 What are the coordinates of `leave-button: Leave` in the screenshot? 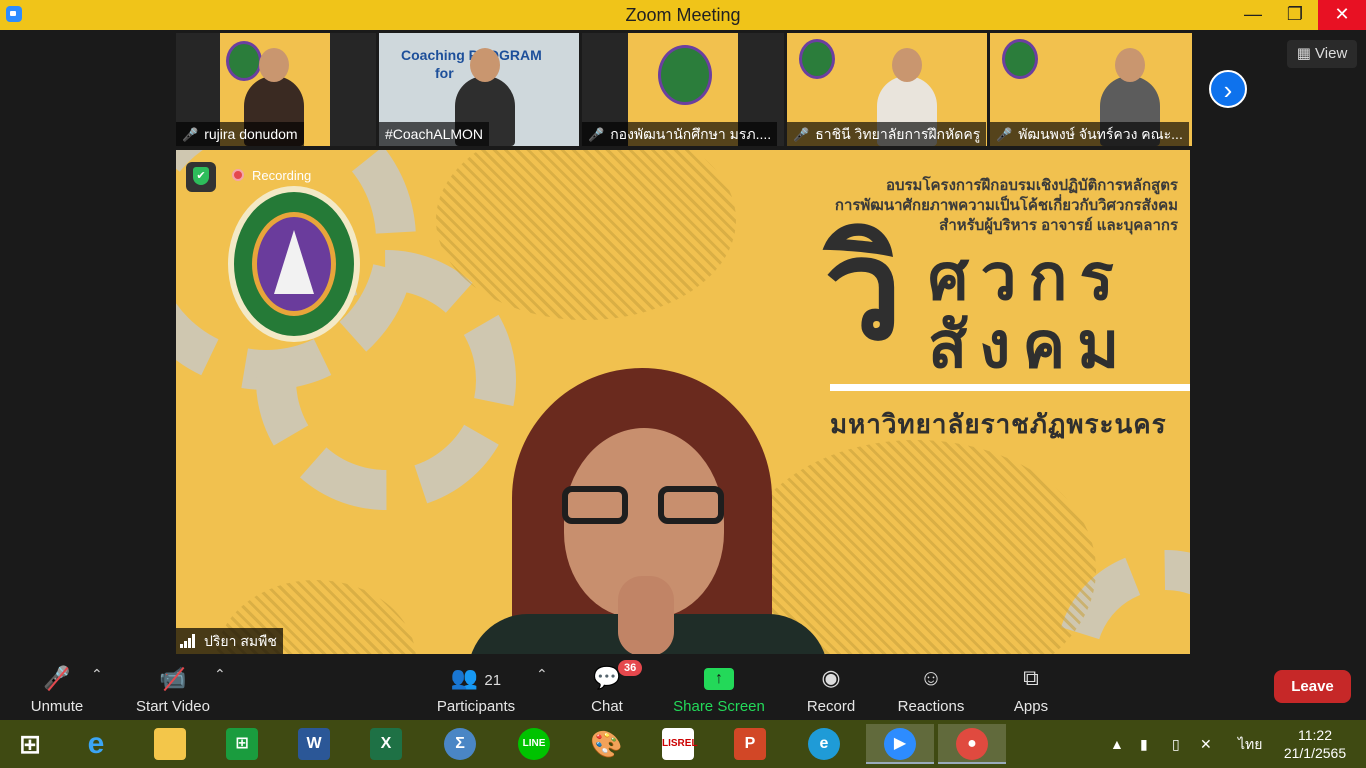 It's located at (1312, 686).